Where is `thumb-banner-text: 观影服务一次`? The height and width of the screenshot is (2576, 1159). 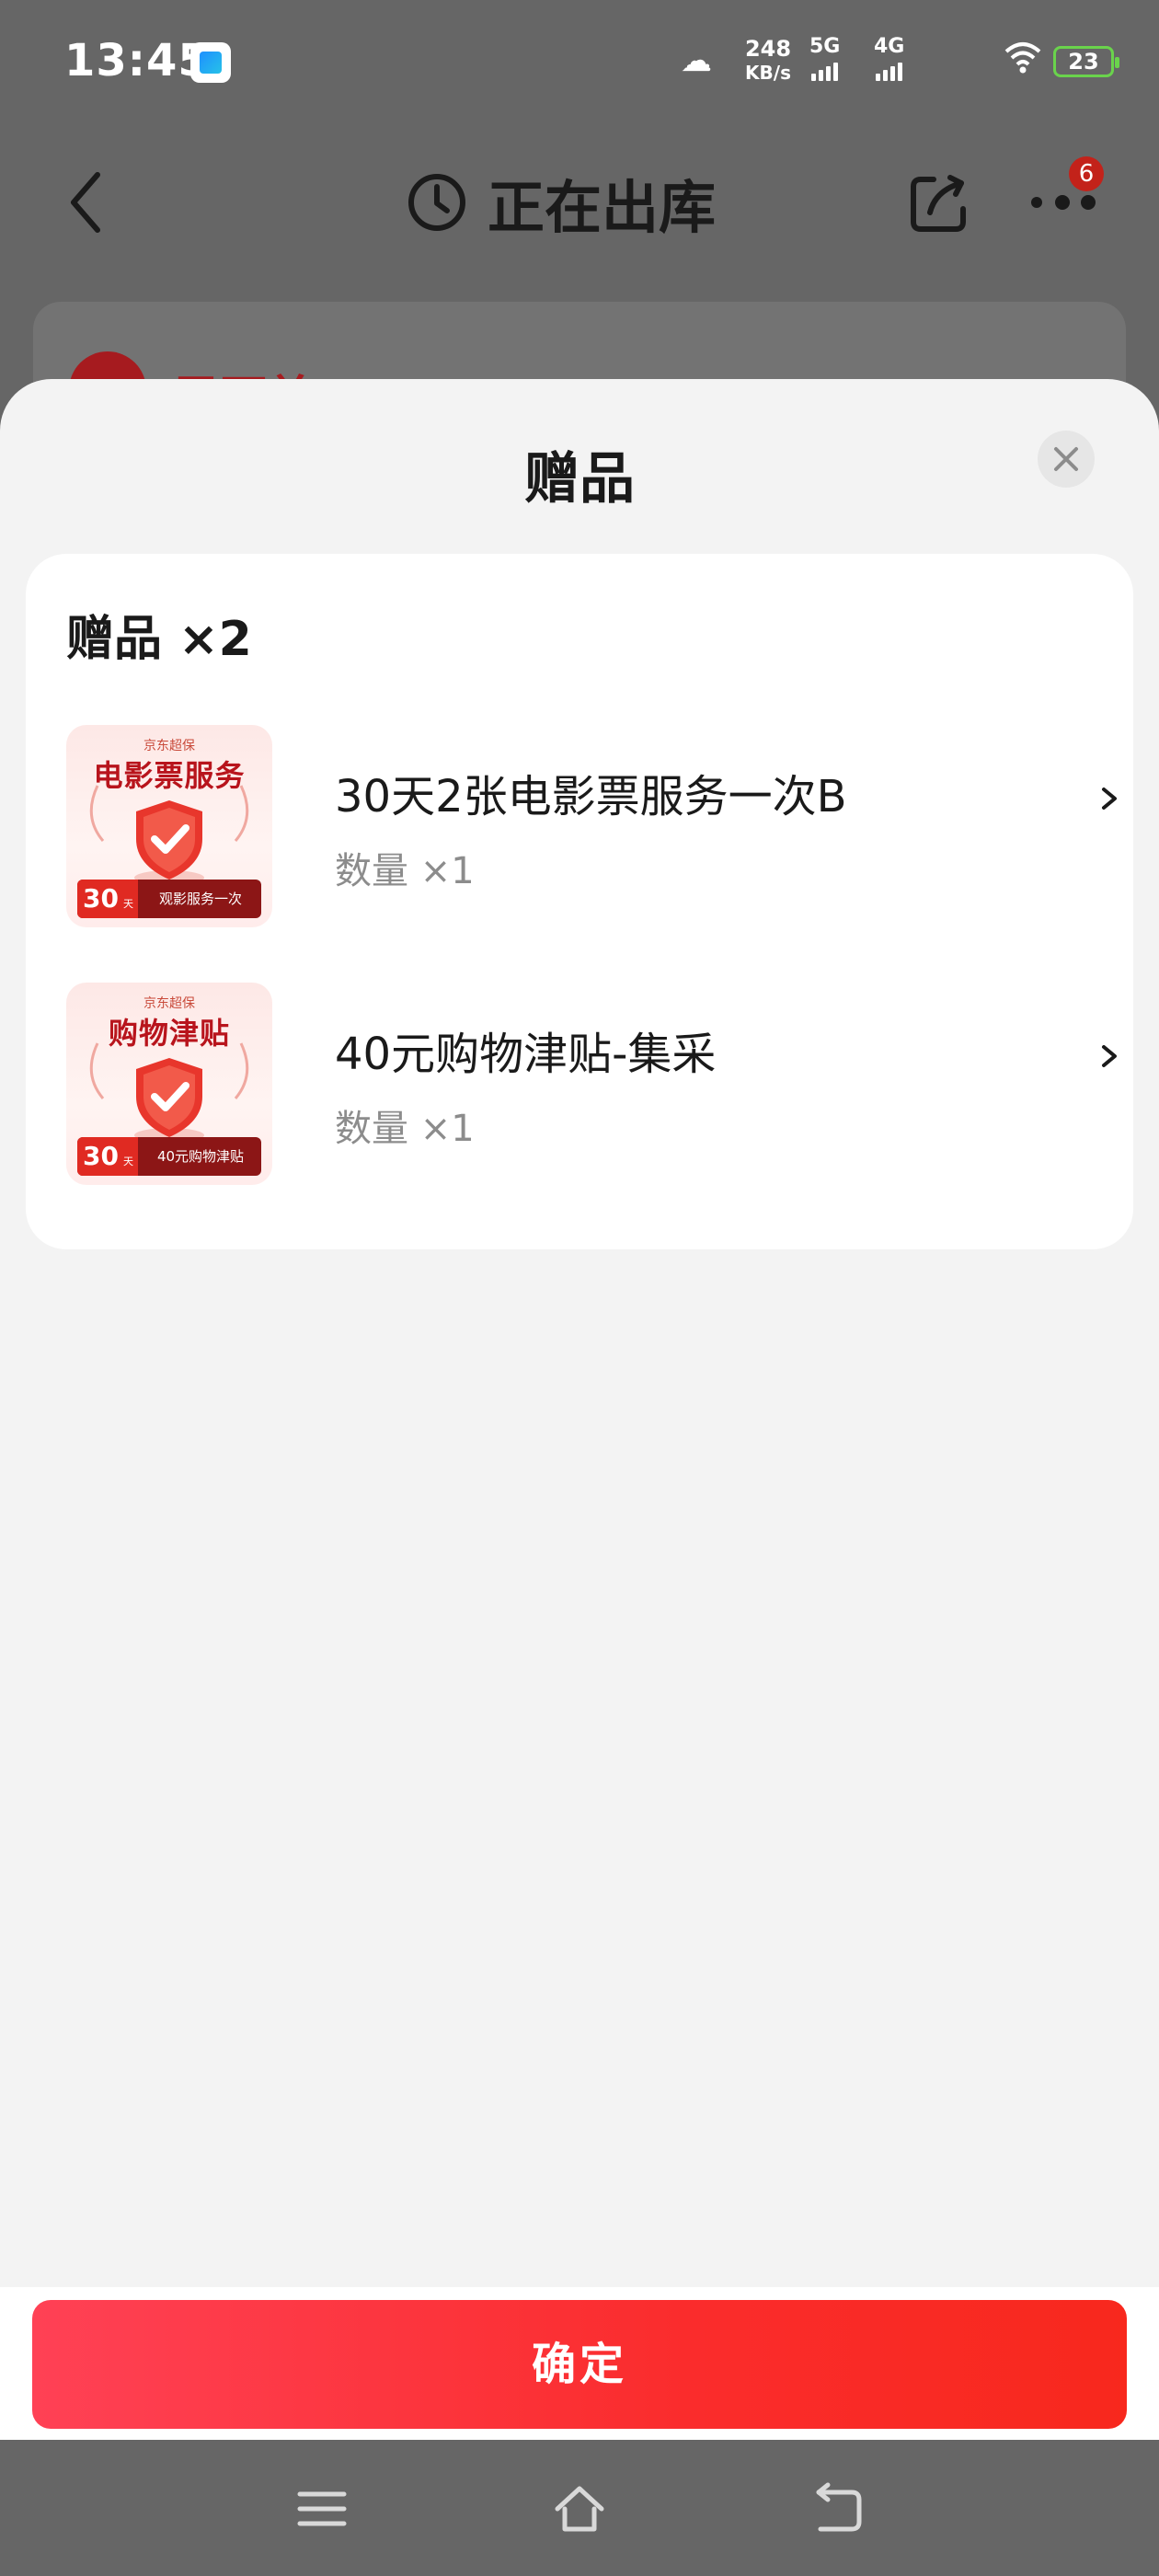
thumb-banner-text: 观影服务一次 is located at coordinates (200, 899).